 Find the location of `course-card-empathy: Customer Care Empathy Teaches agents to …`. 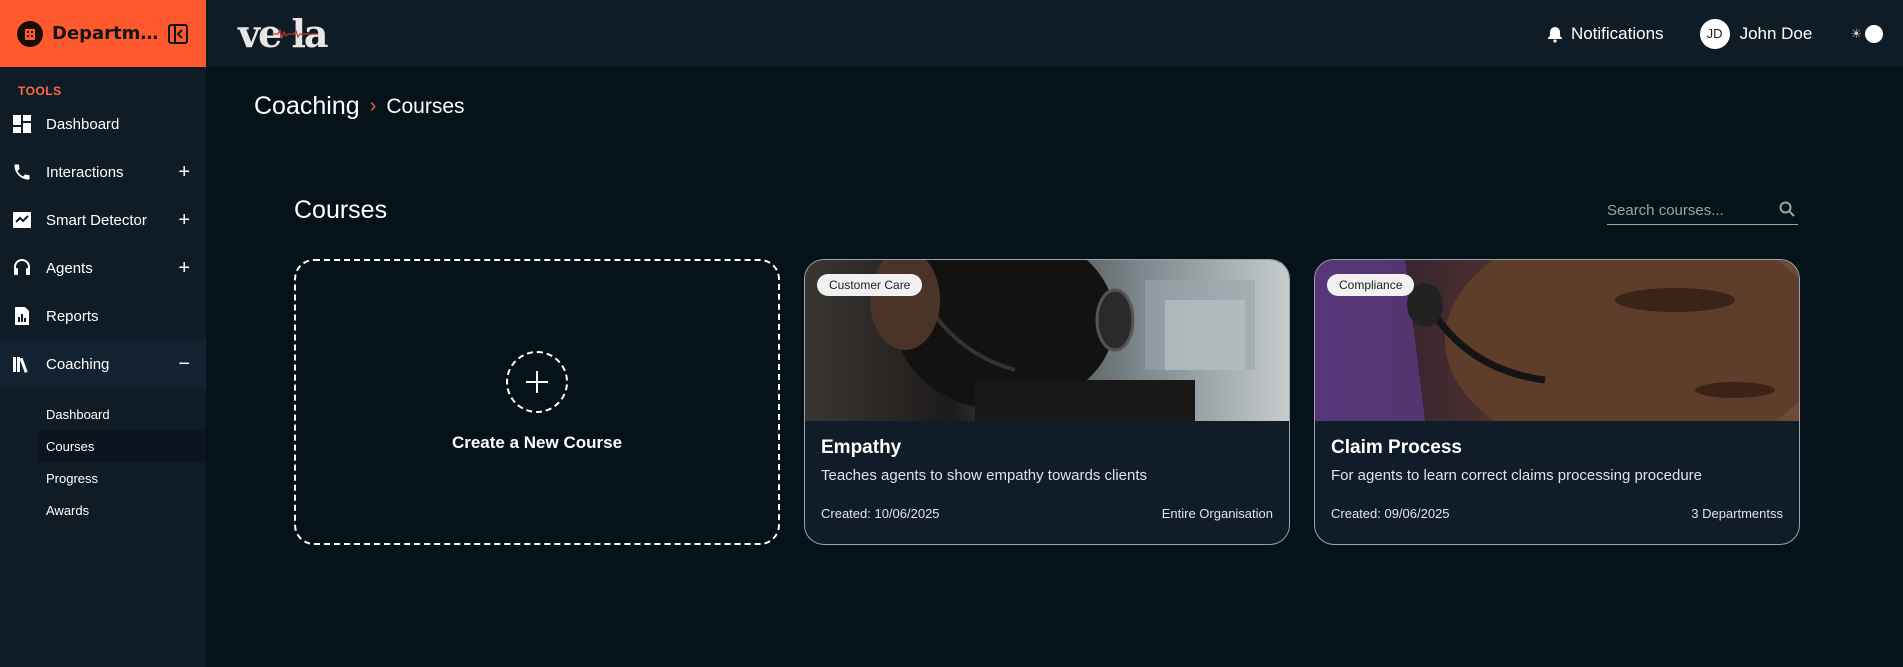

course-card-empathy: Customer Care Empathy Teaches agents to … is located at coordinates (1047, 402).